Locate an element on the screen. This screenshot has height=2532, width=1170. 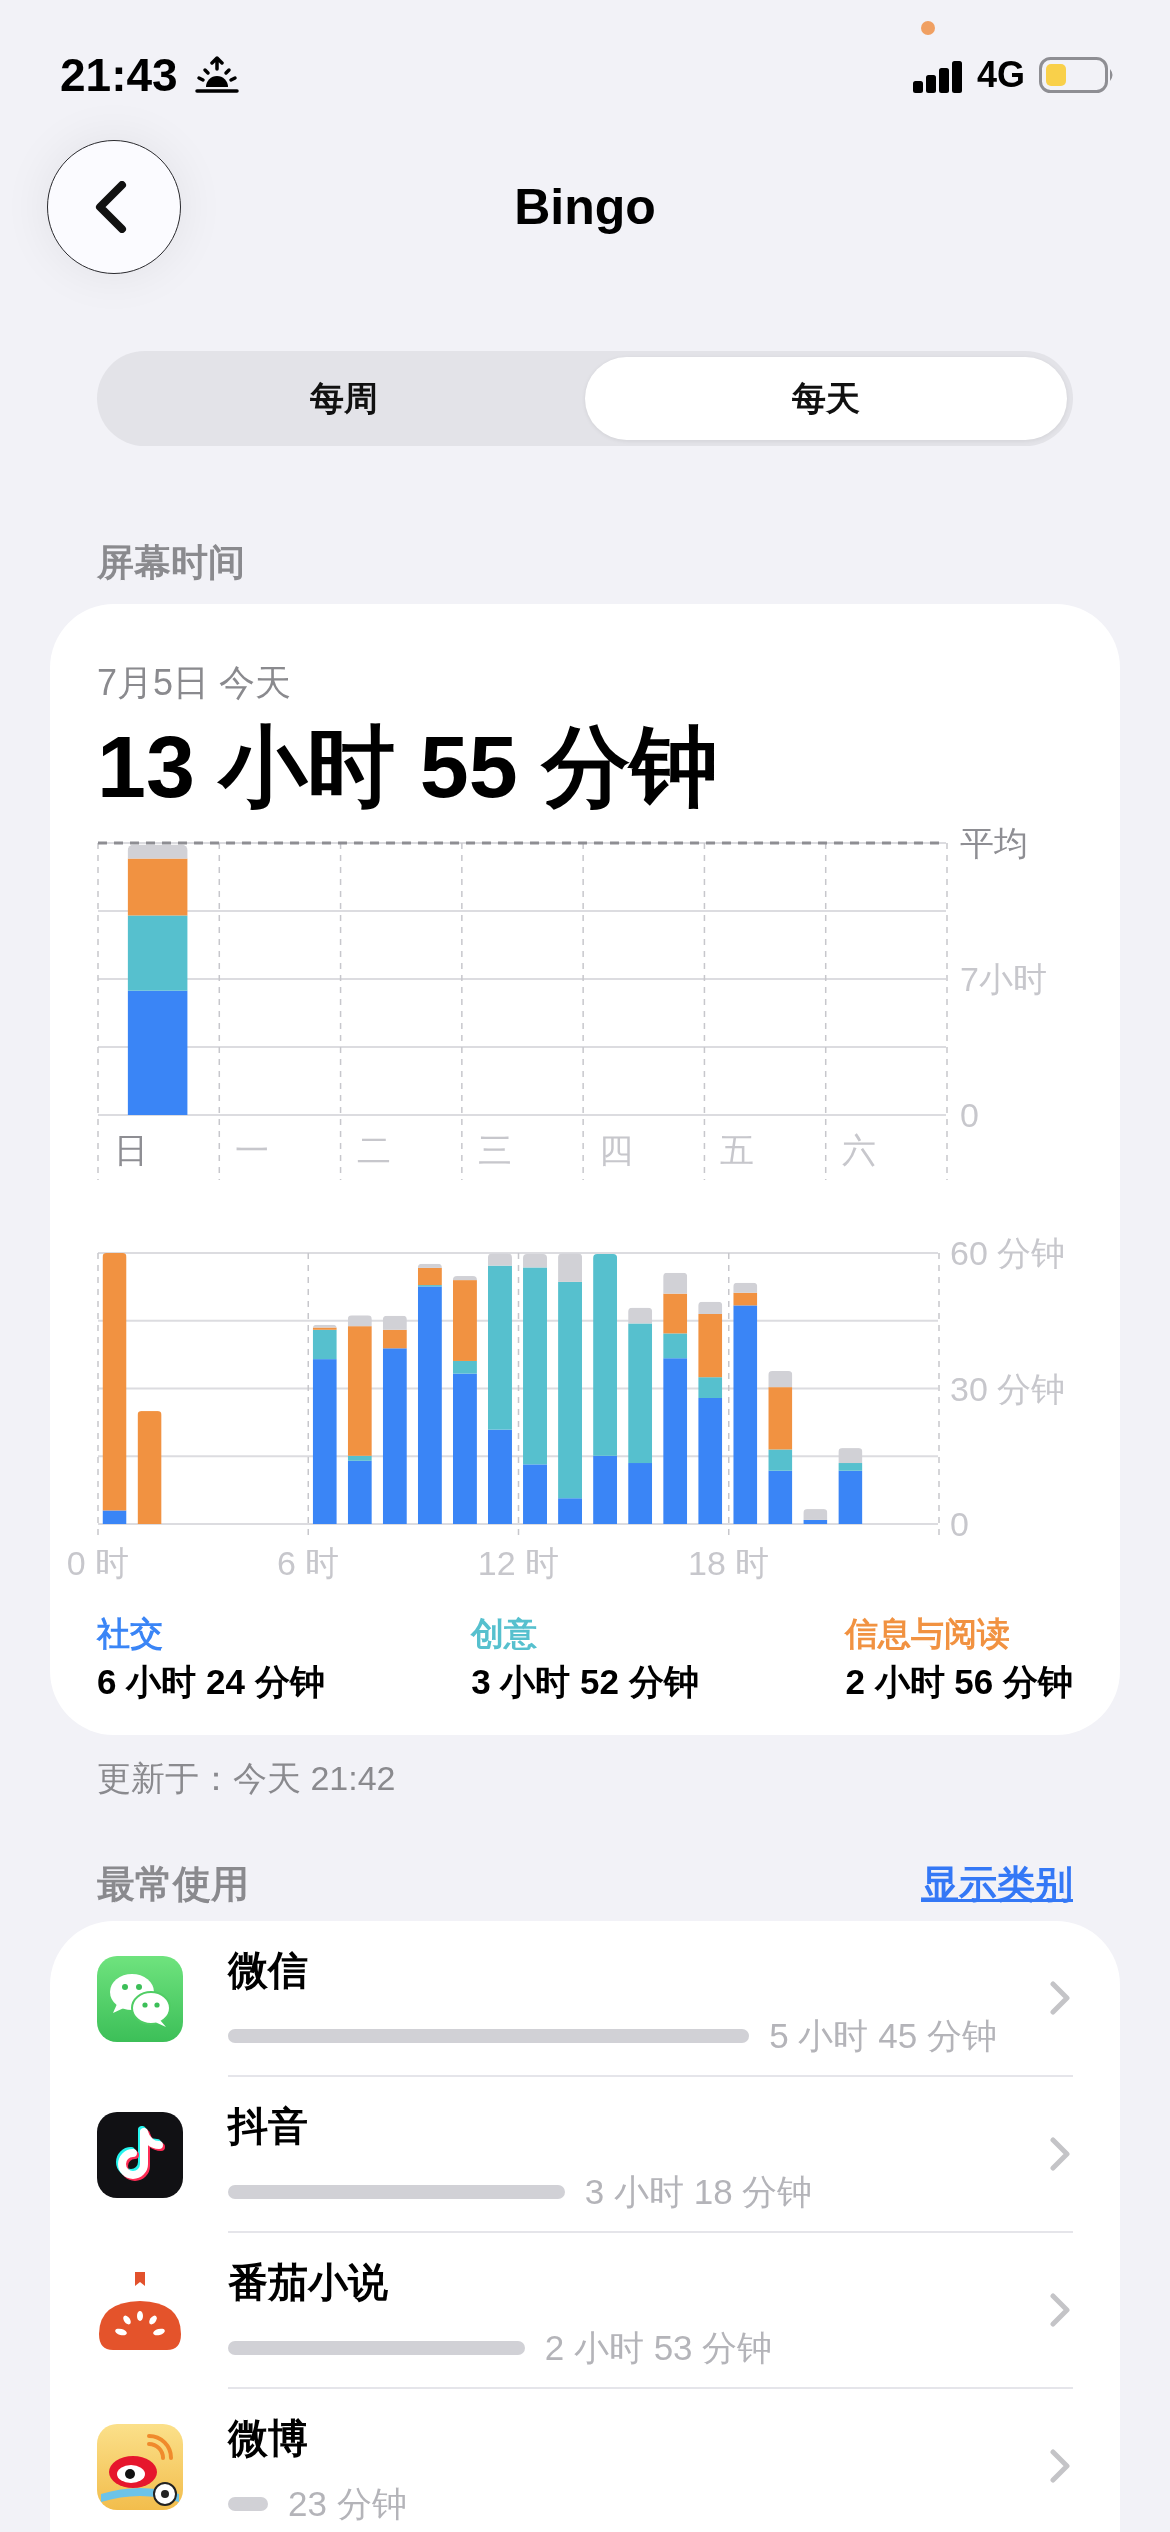
axis-label: 五 is located at coordinates (737, 1150).